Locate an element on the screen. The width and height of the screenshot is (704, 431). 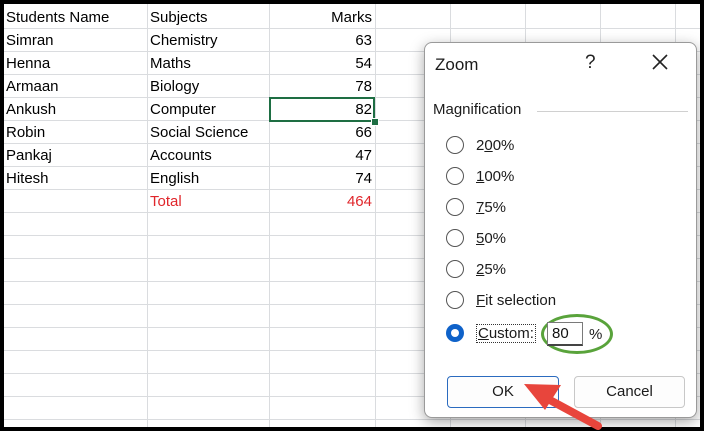
dialog-title: Zoom is located at coordinates (457, 64).